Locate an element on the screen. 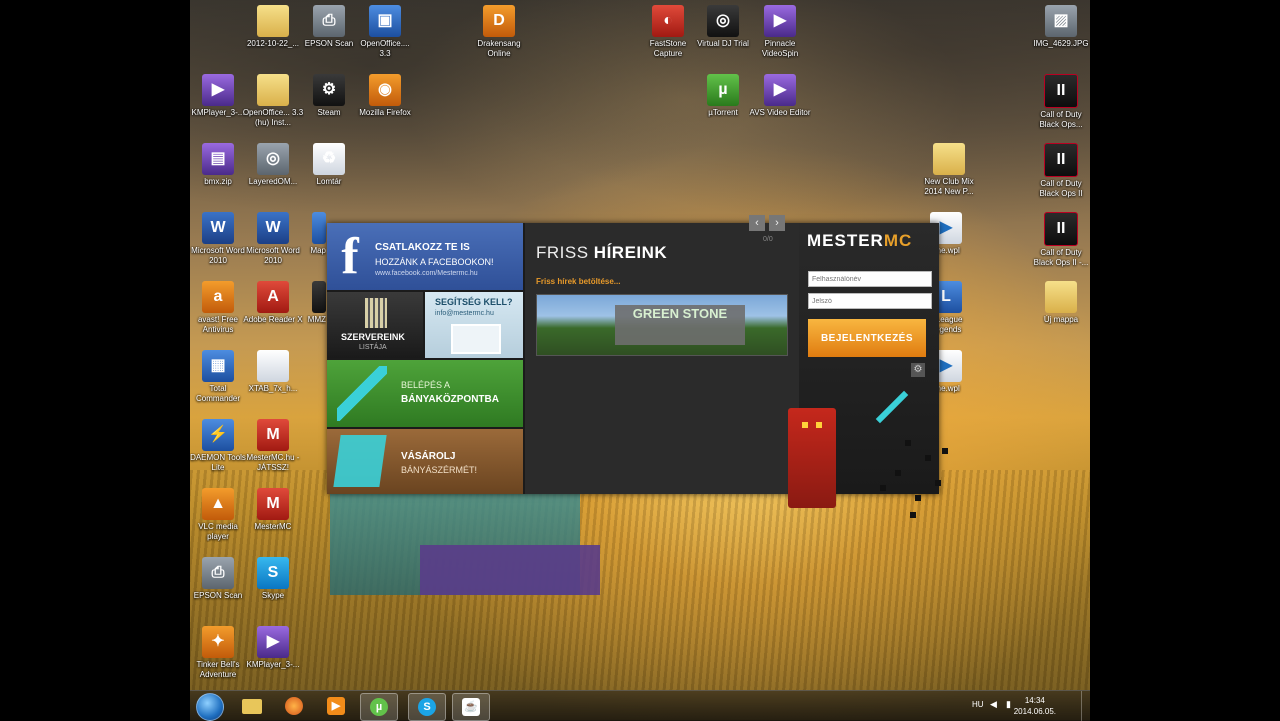  desktop-icon-virtualdj: ◎ Virtual DJ Trial is located at coordinates (723, 27).